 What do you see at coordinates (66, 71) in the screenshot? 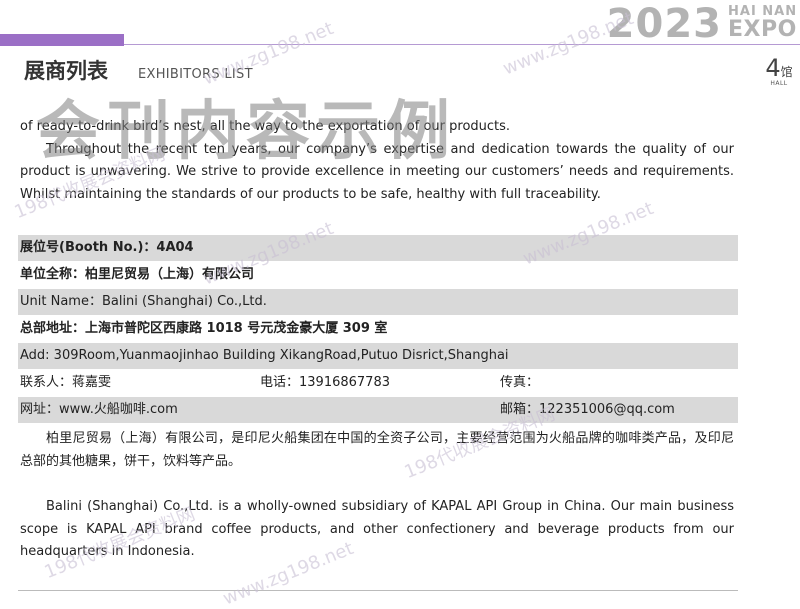
I see `page-title-cn: 展商列表` at bounding box center [66, 71].